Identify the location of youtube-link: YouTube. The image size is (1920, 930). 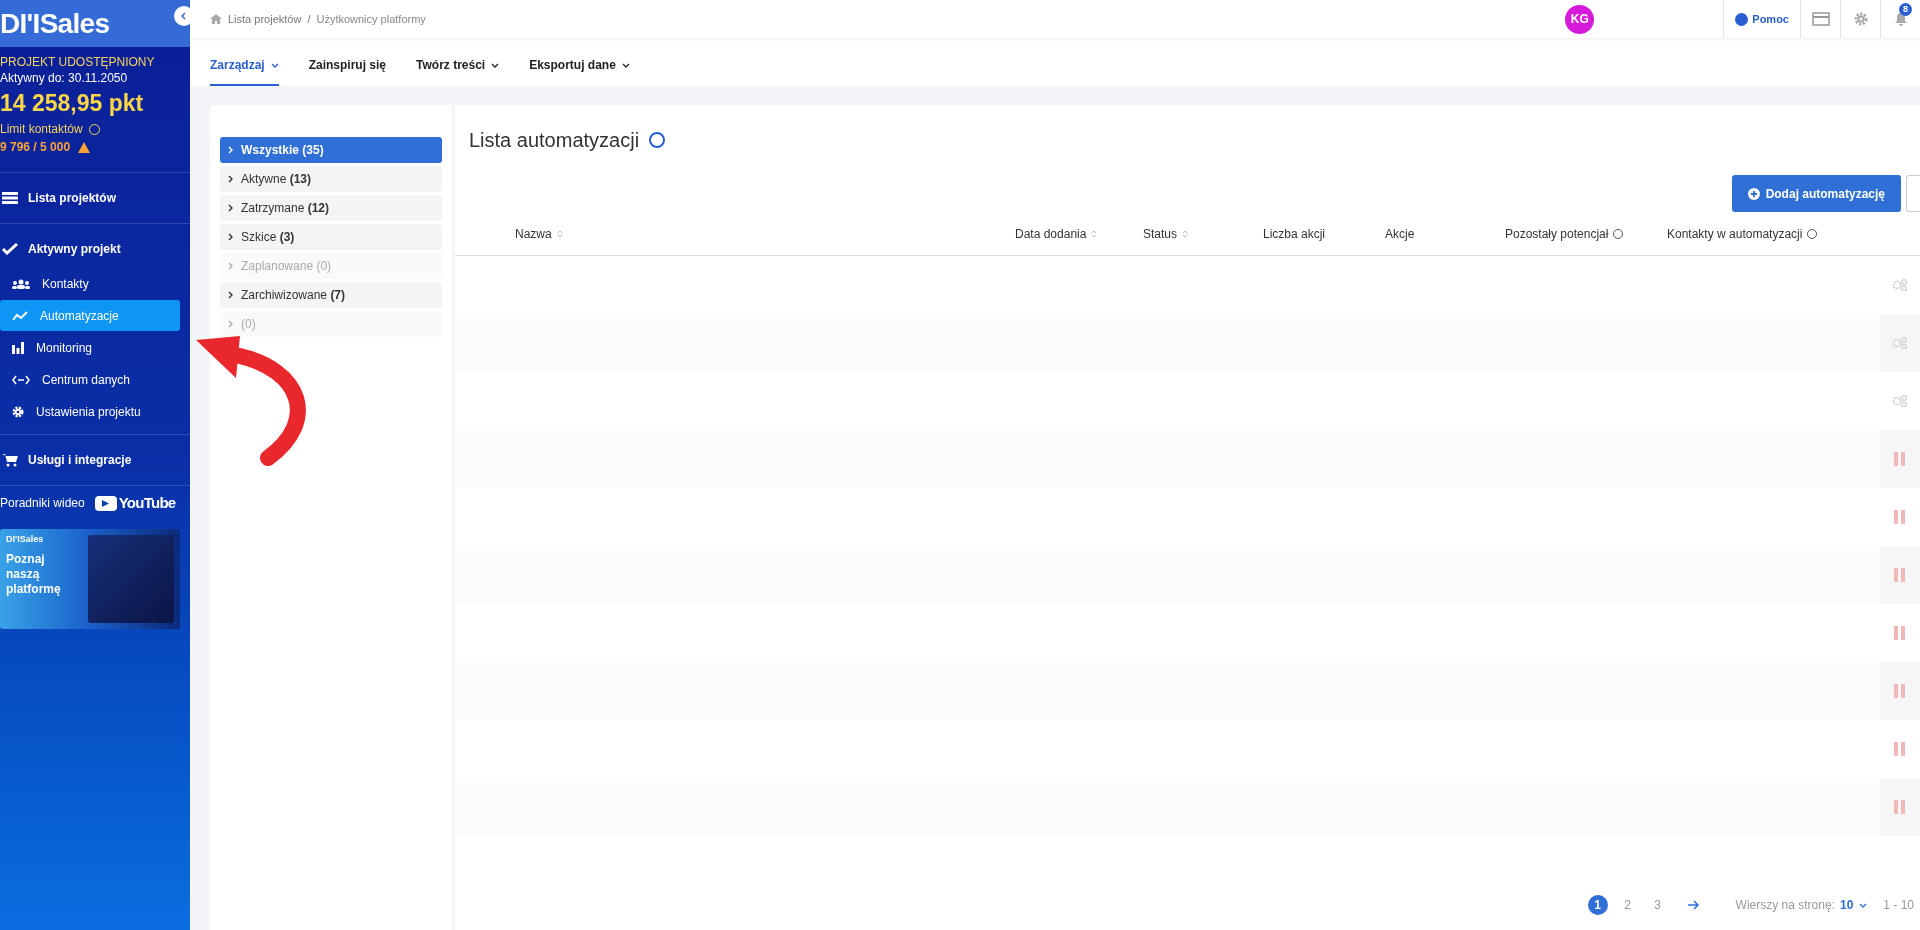
(135, 503).